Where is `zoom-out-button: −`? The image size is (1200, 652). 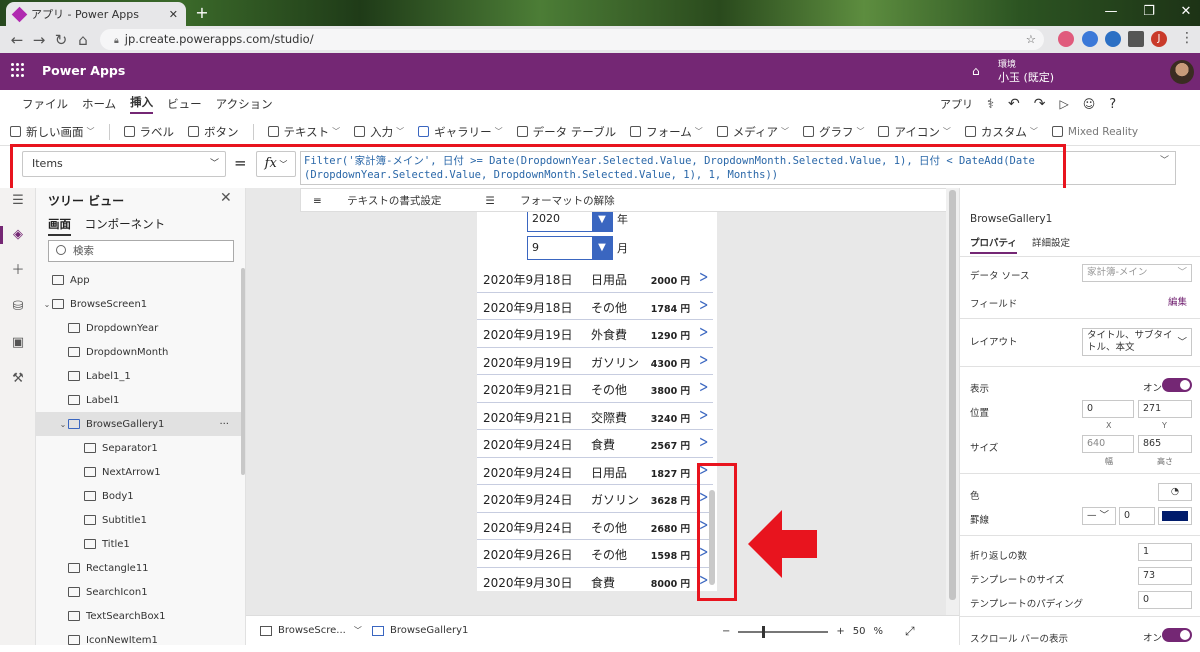
zoom-out-button: − is located at coordinates (726, 631).